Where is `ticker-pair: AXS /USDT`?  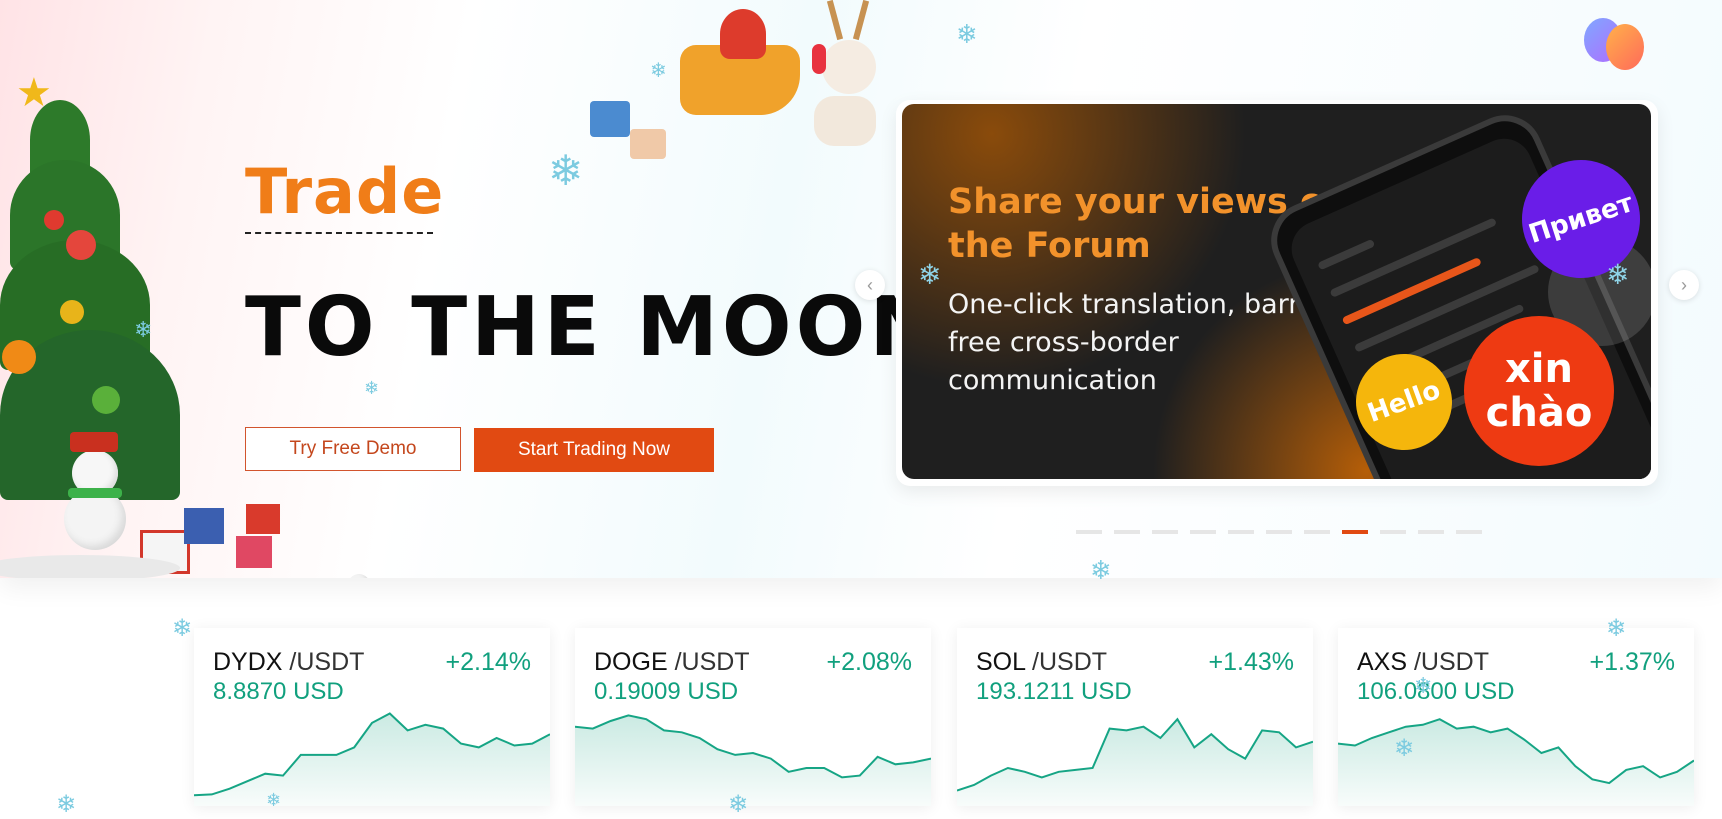 ticker-pair: AXS /USDT is located at coordinates (1423, 662).